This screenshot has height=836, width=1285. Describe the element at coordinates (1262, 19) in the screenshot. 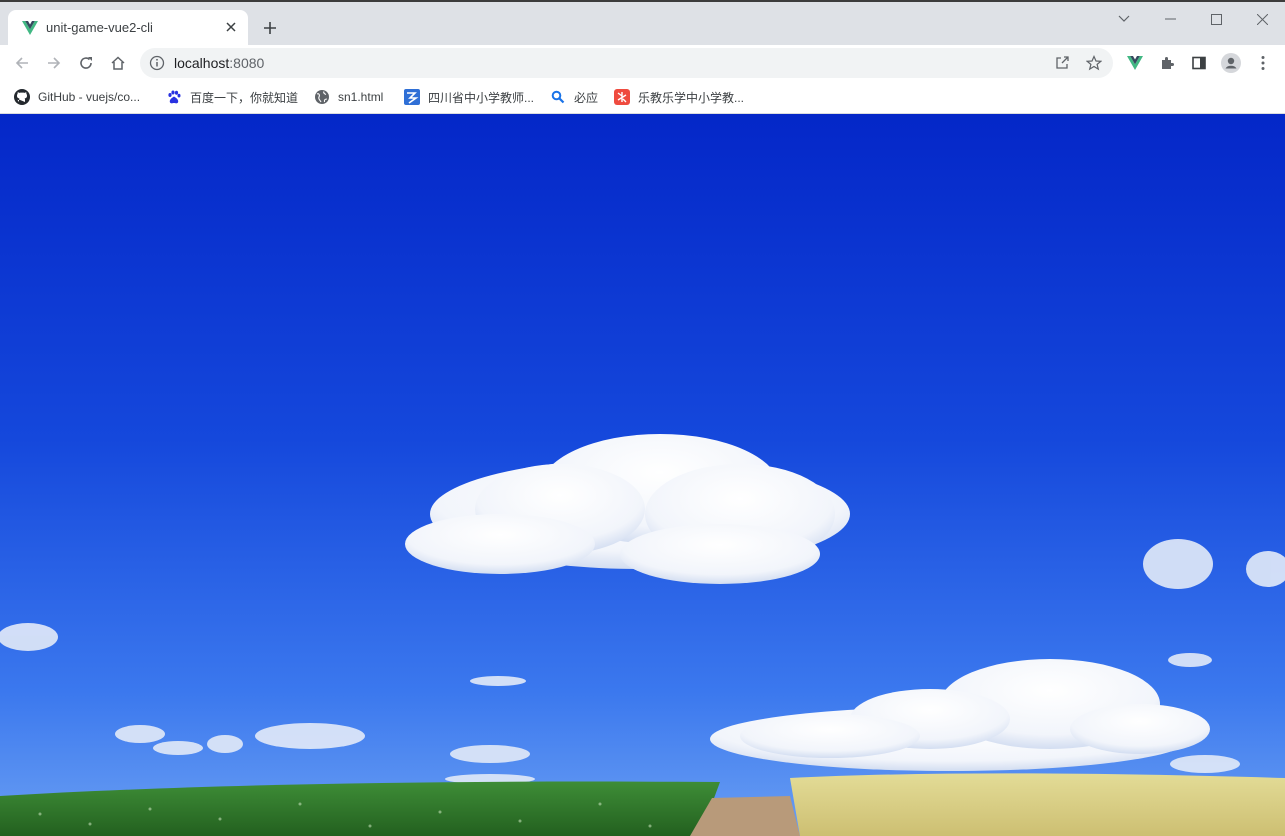

I see `close-window-icon` at that location.